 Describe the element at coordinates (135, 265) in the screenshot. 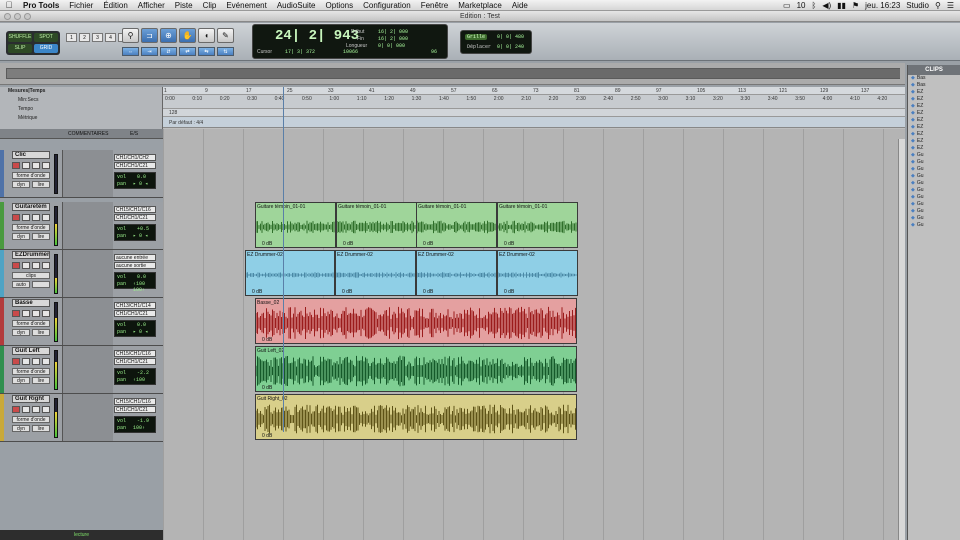

I see `output-selector: aucune sortie` at that location.